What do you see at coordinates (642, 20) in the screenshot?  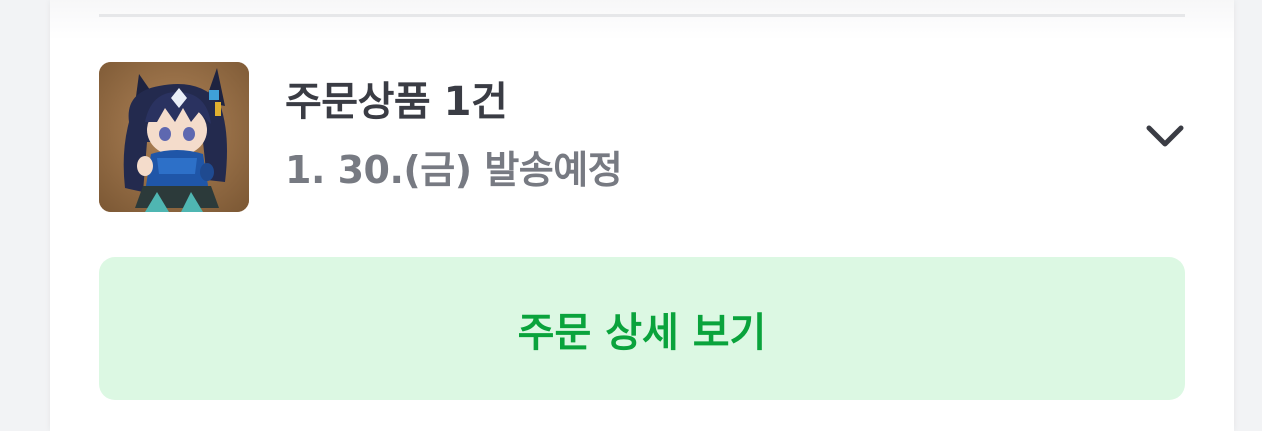 I see `card-top-fade` at bounding box center [642, 20].